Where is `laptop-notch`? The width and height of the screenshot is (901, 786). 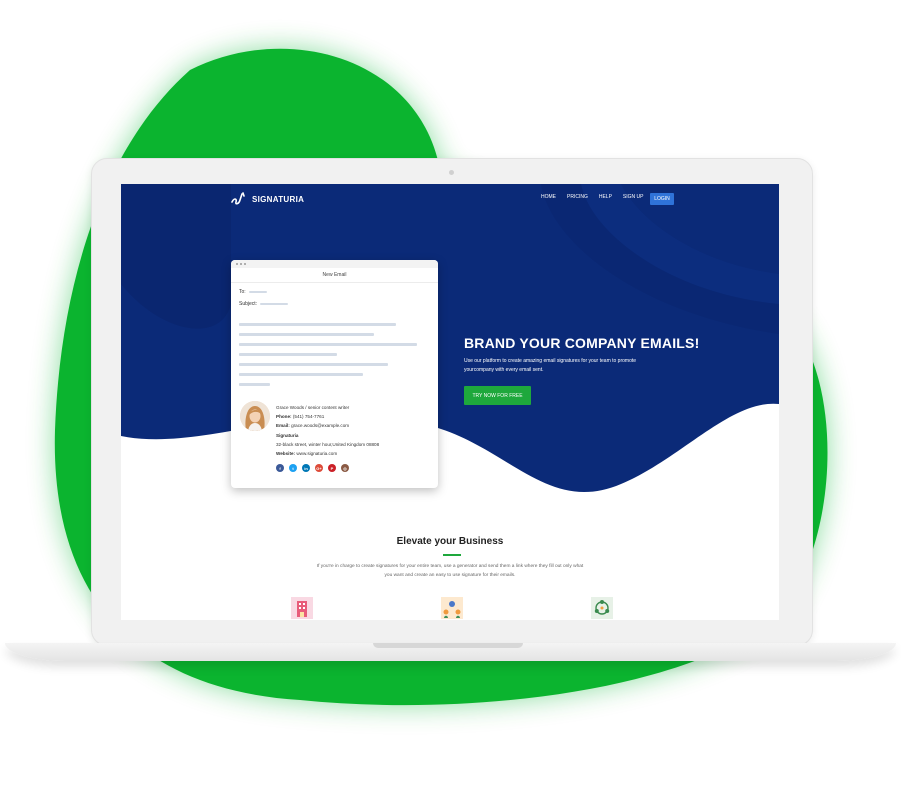
laptop-notch is located at coordinates (448, 645).